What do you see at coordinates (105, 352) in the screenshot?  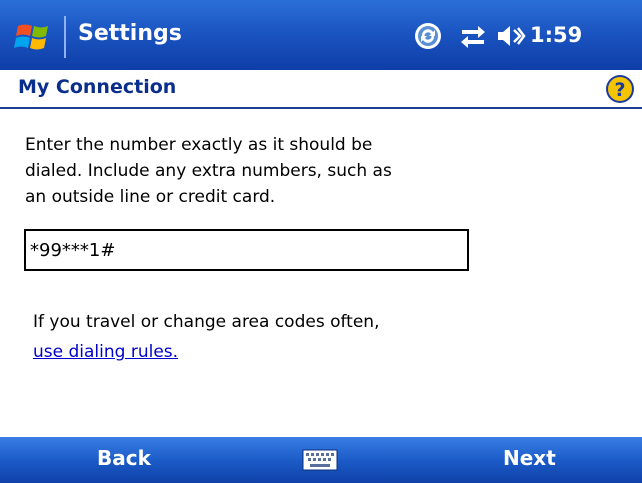 I see `dialing-rules-link: use dialing rules.` at bounding box center [105, 352].